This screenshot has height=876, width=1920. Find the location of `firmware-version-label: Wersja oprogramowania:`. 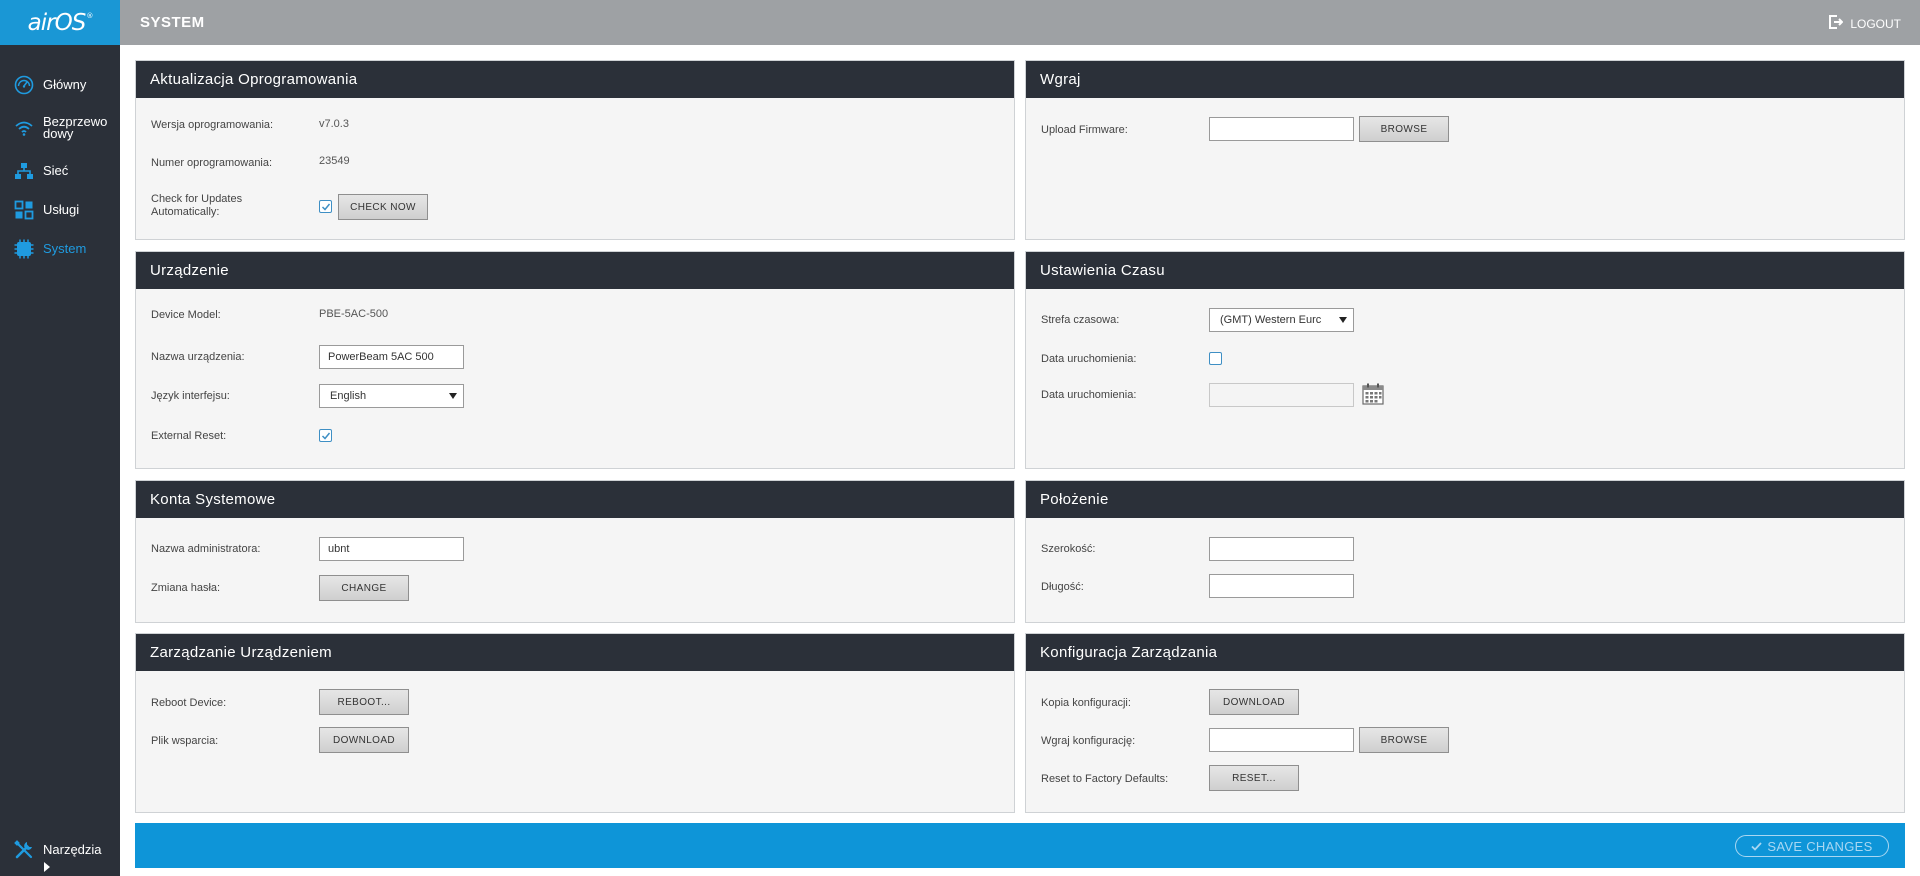

firmware-version-label: Wersja oprogramowania: is located at coordinates (212, 125).